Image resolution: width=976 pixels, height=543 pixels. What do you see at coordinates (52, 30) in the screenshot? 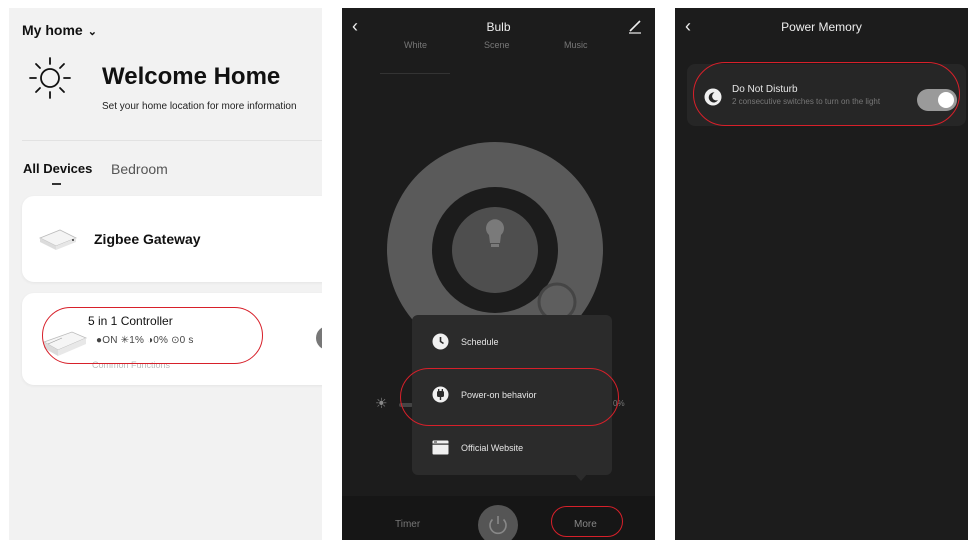
I see `home-title: My home` at bounding box center [52, 30].